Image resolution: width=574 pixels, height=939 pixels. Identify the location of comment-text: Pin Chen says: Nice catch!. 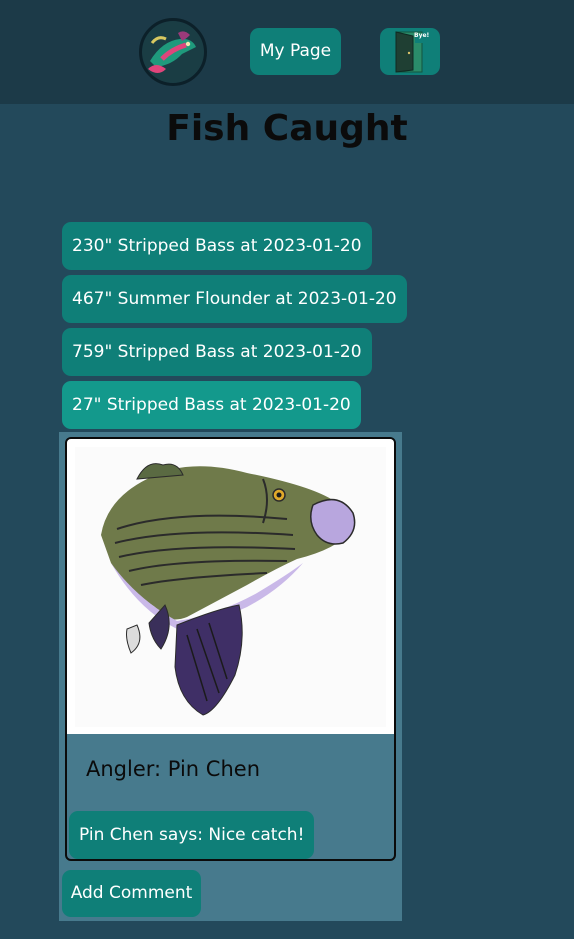
(192, 834).